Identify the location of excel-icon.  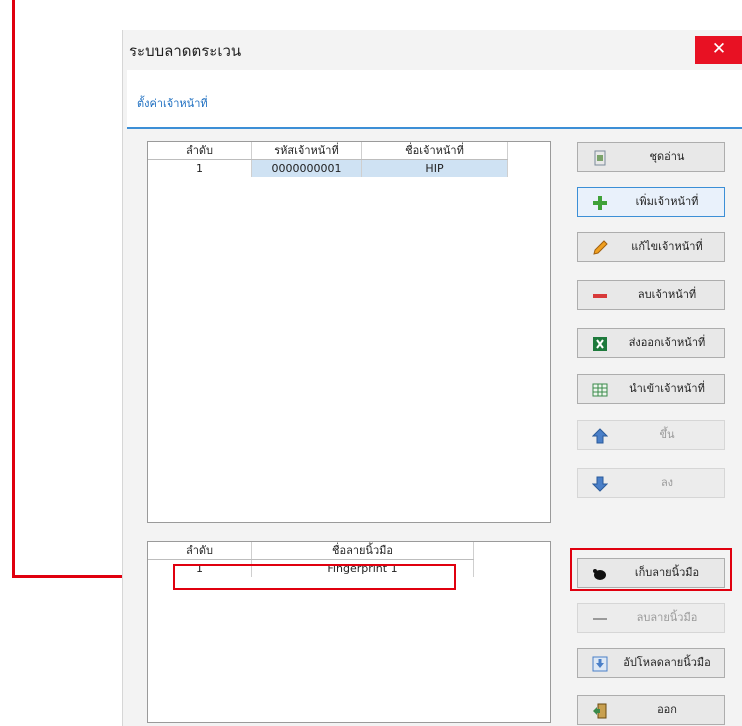
(600, 344).